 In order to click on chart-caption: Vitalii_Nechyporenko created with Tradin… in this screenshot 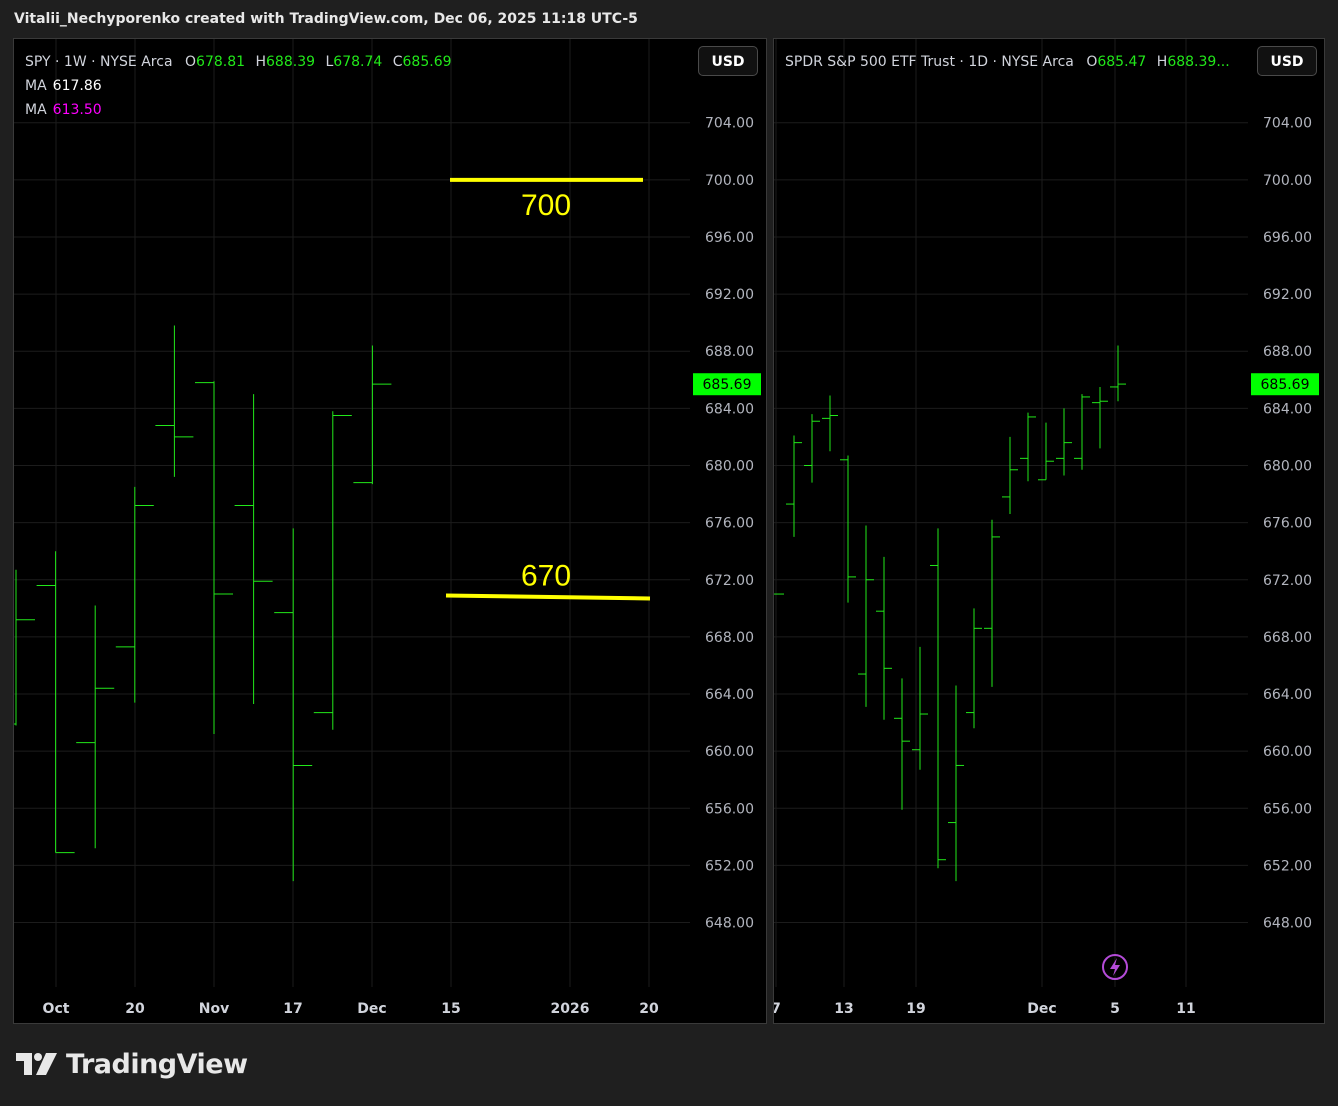, I will do `click(326, 19)`.